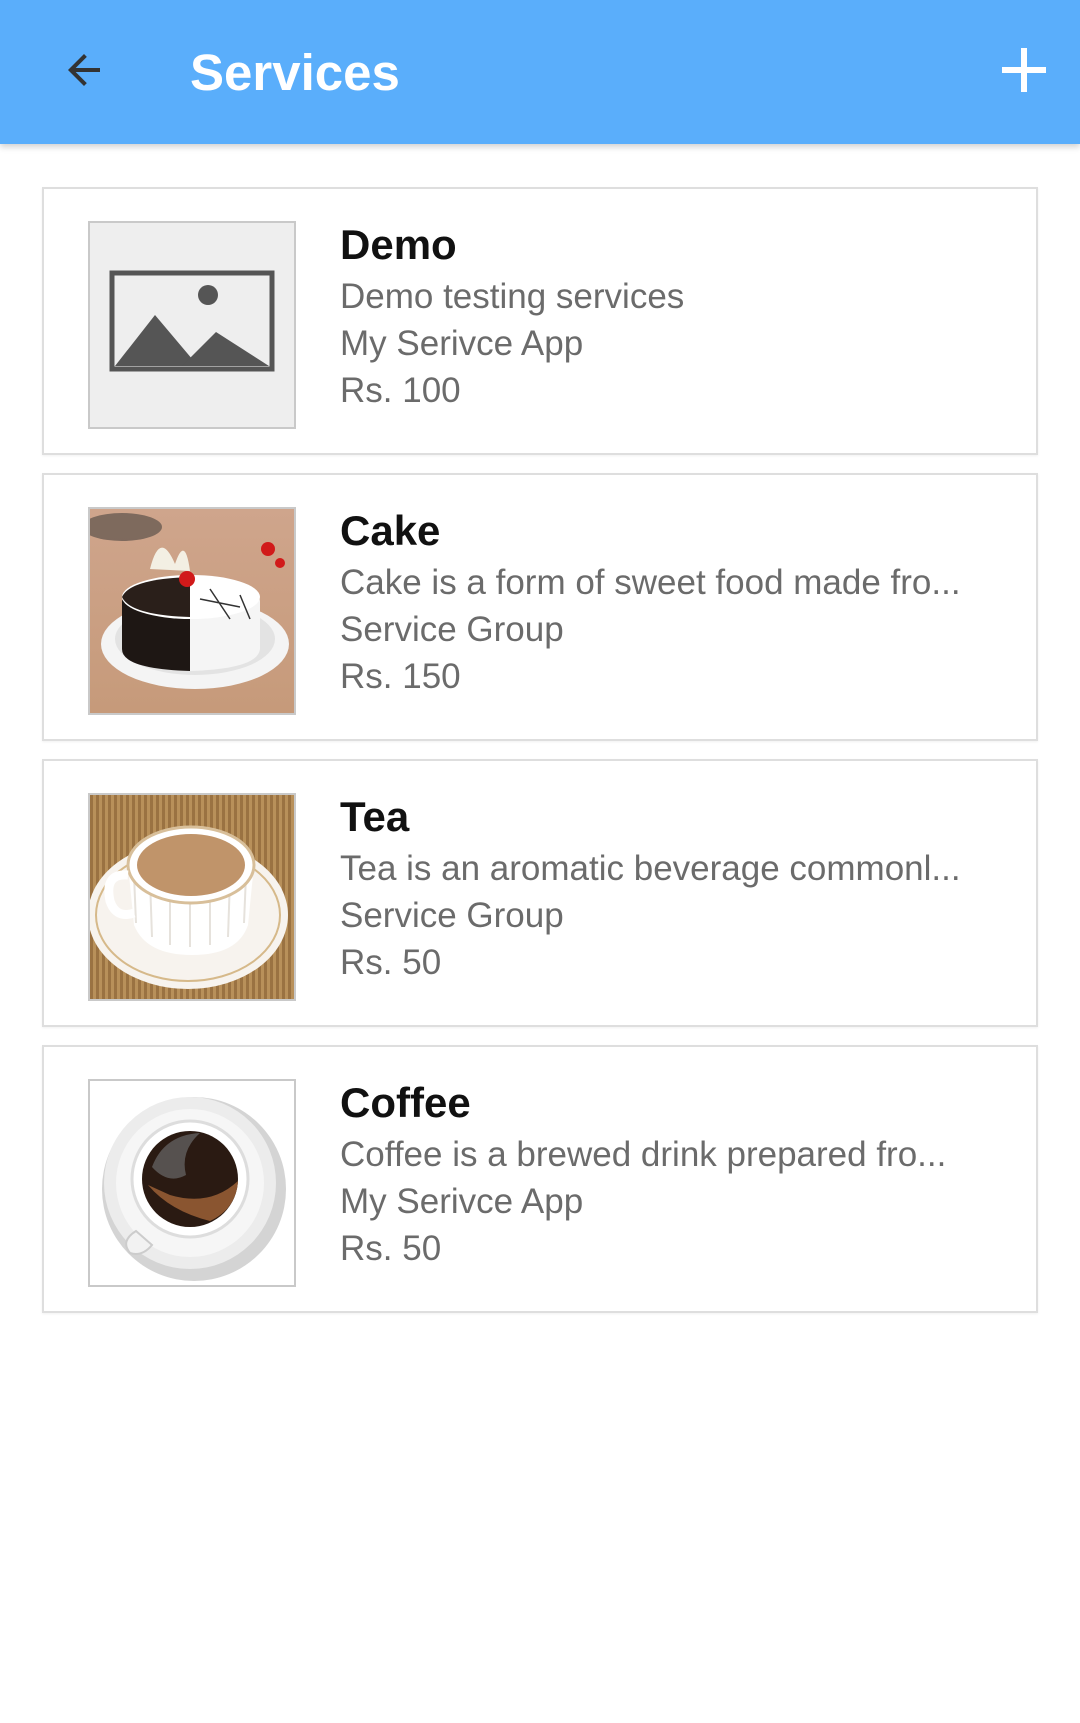 The image size is (1080, 1723). I want to click on arrow-left-icon, so click(84, 70).